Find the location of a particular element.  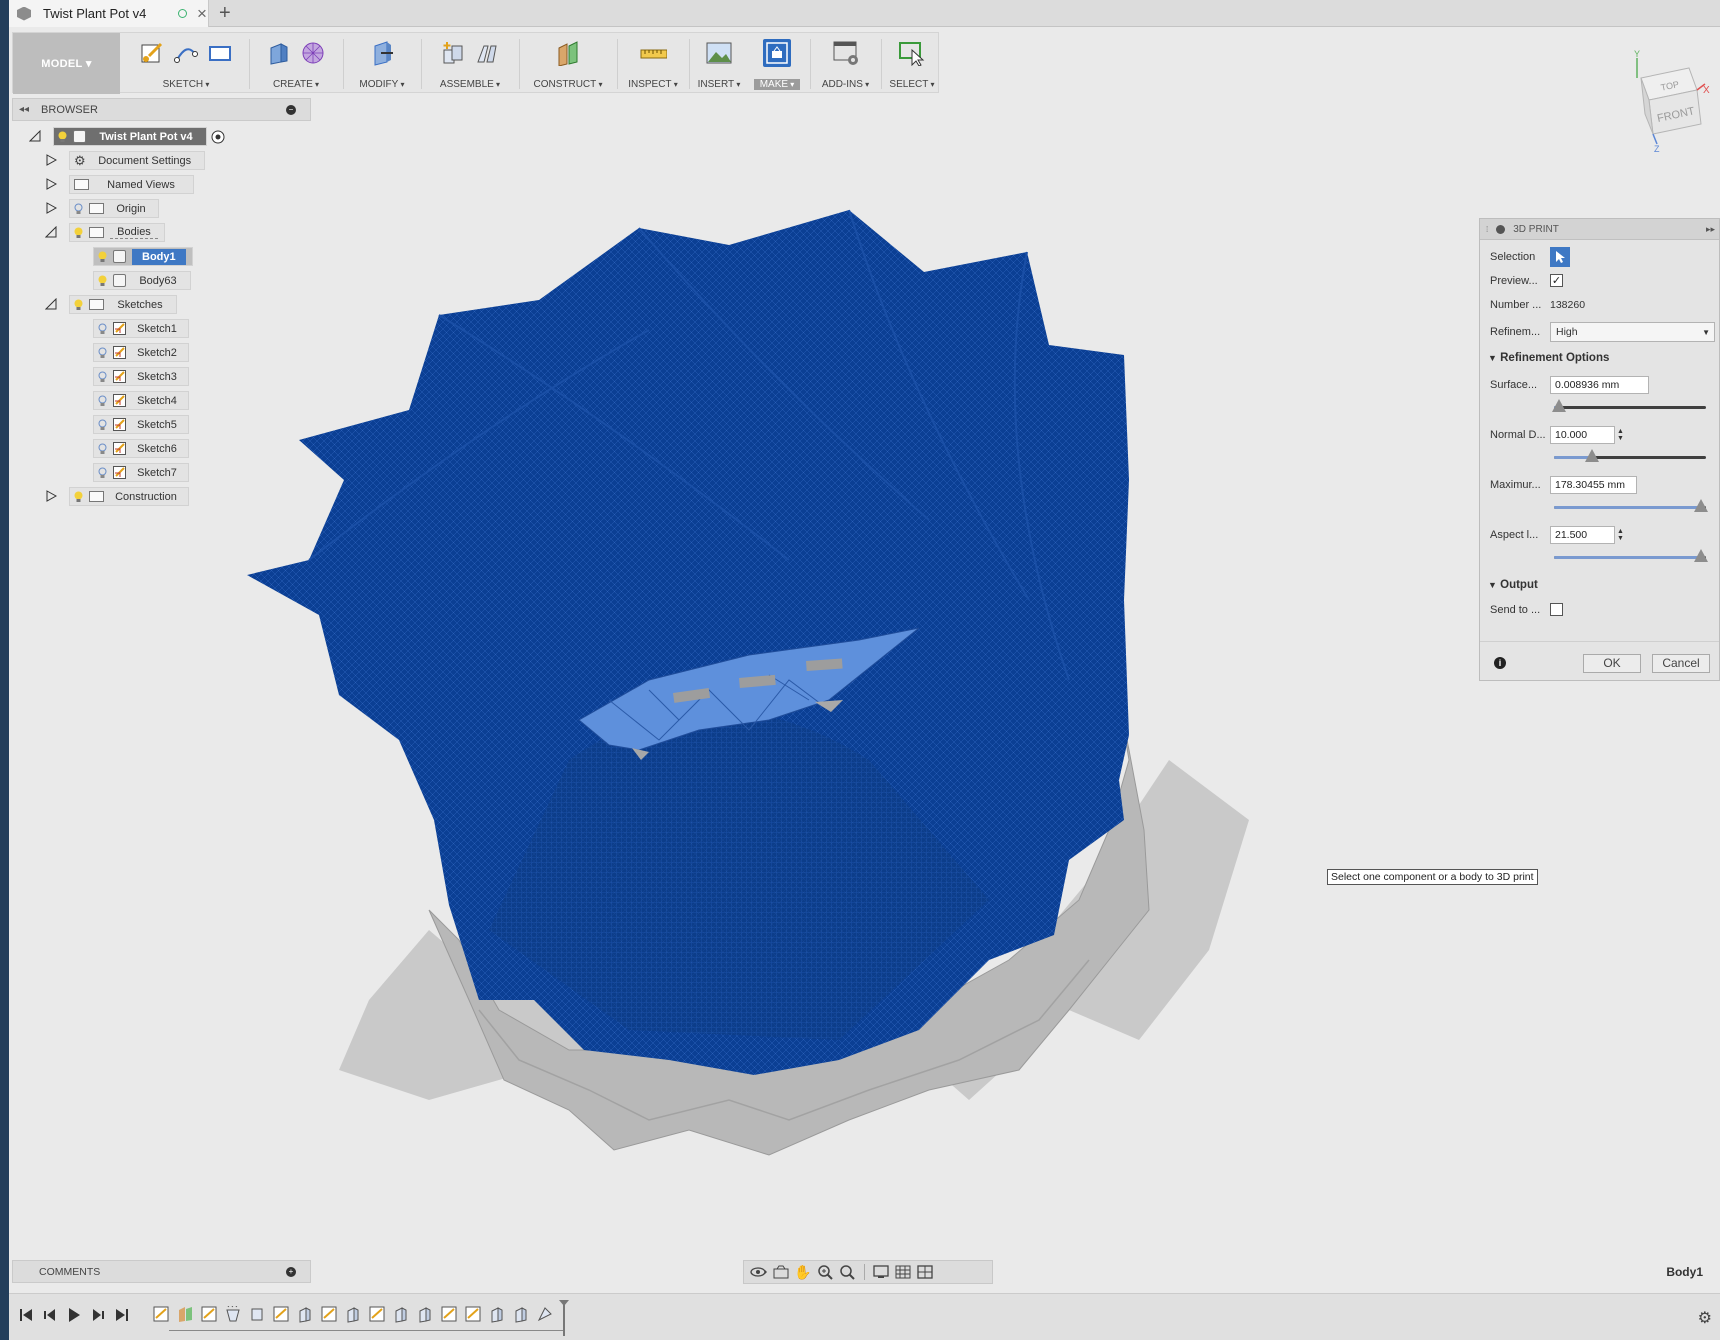

tree-row-sketch2: Sketch2 is located at coordinates (141, 352).